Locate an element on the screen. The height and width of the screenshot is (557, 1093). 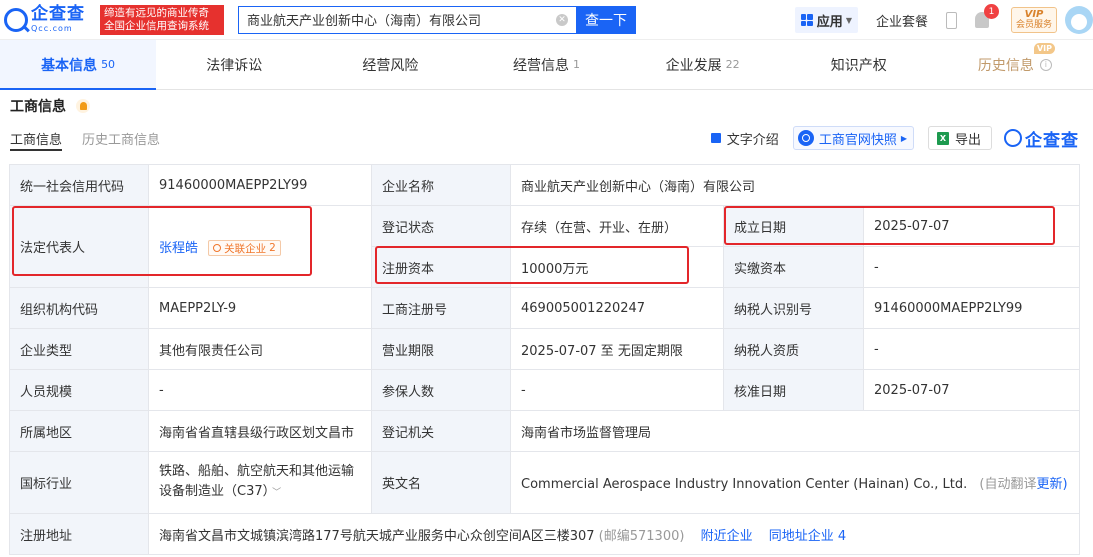
label-reg-capital: 注册资本 is located at coordinates (441, 267).